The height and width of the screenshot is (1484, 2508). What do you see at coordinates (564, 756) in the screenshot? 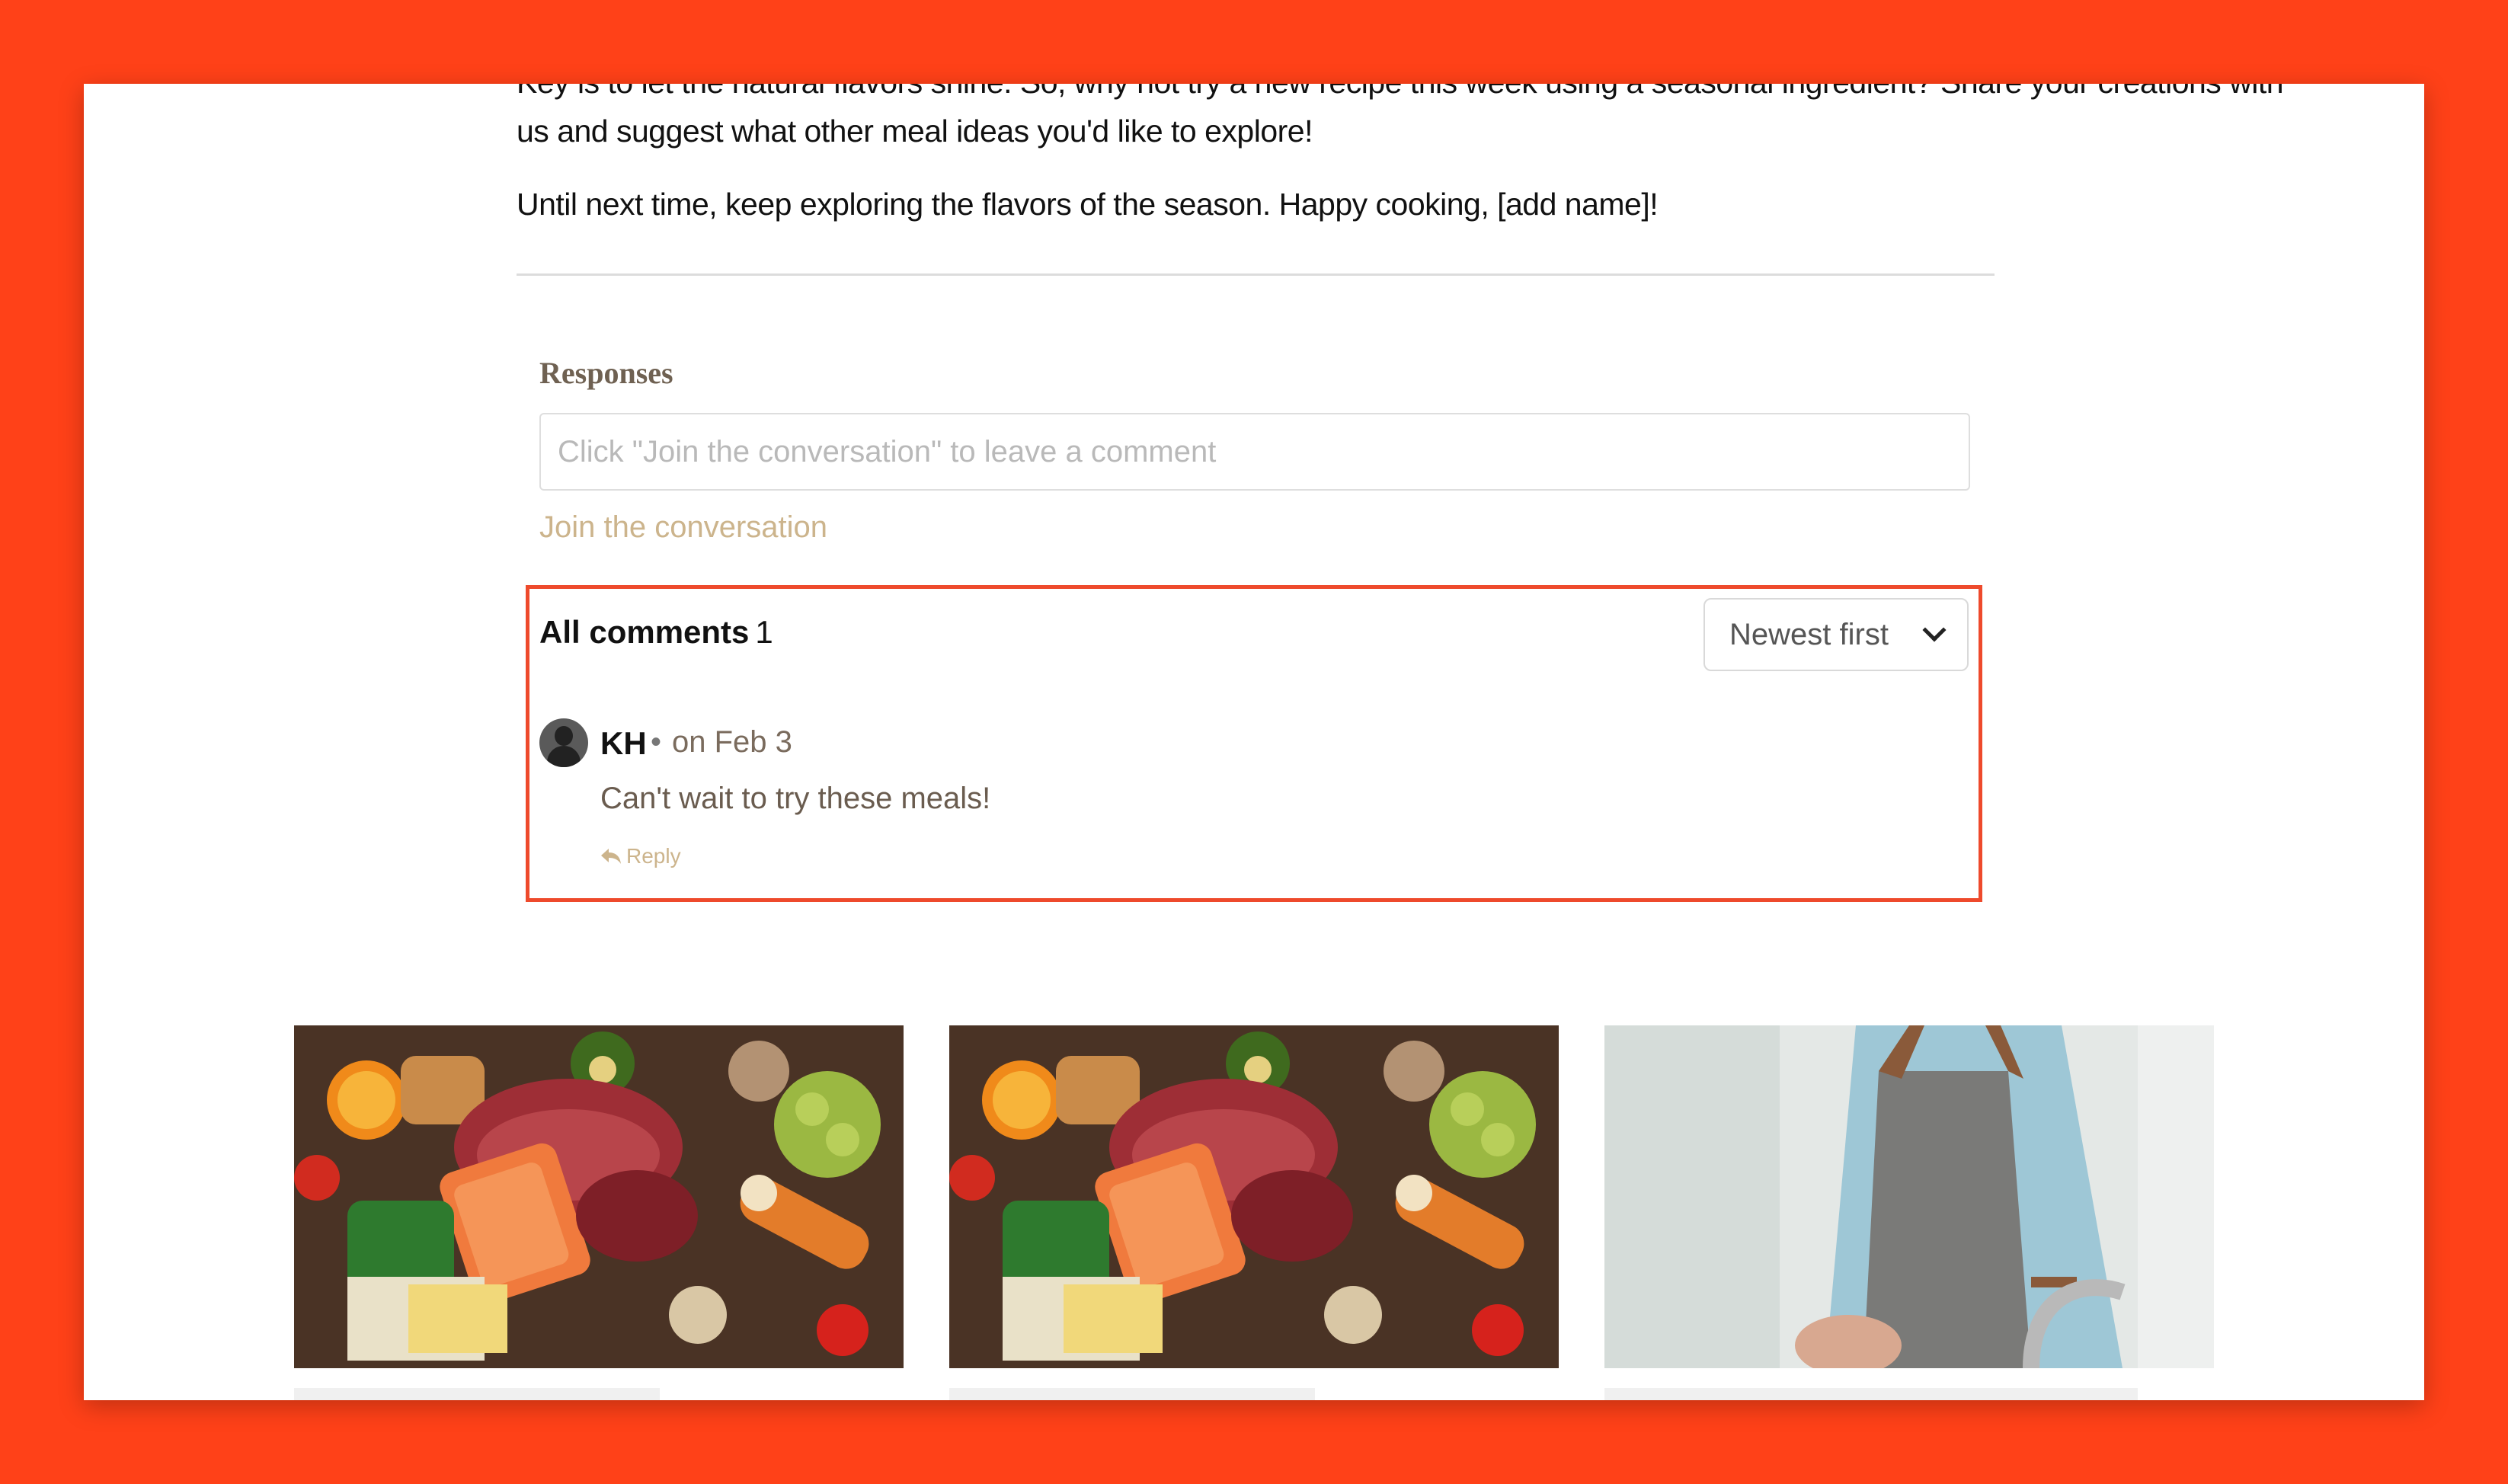
I see `avatar-body` at bounding box center [564, 756].